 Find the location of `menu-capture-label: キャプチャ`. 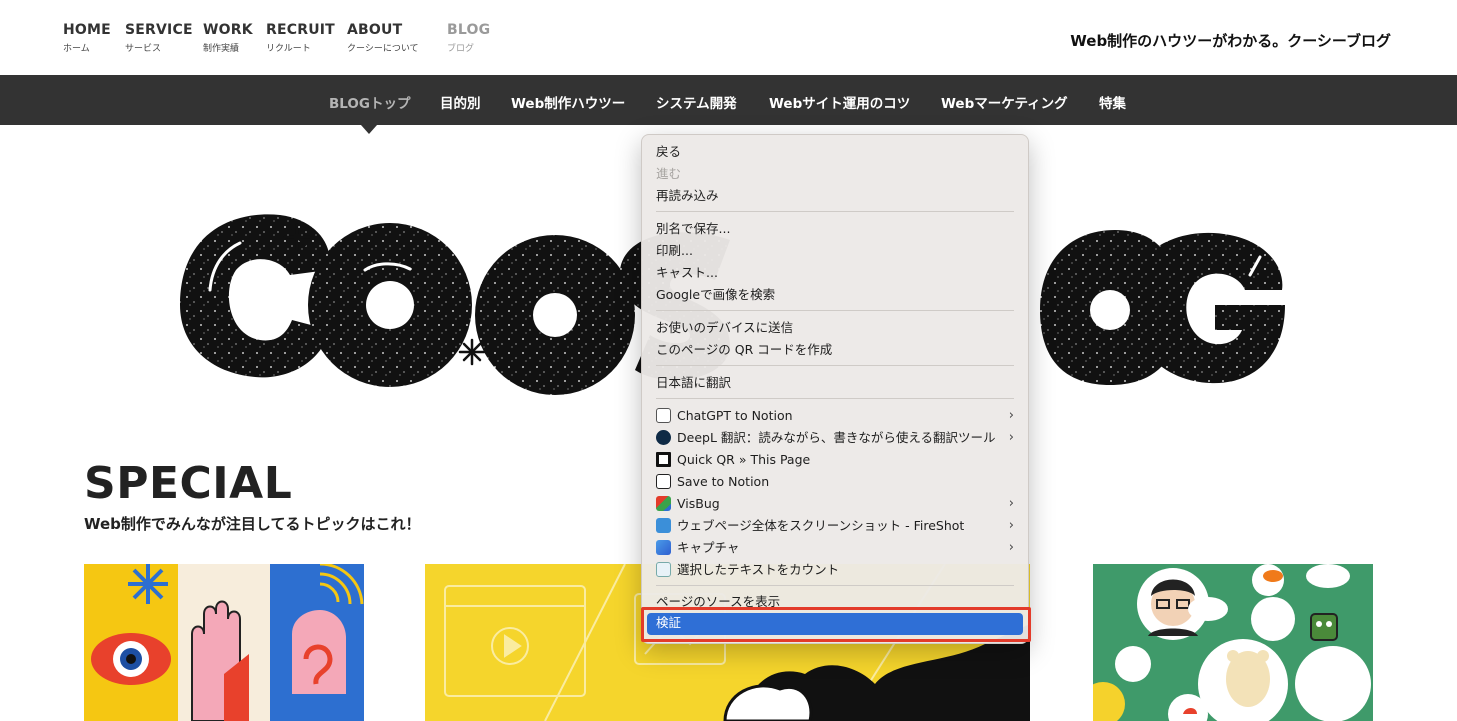

menu-capture-label: キャプチャ is located at coordinates (708, 547).